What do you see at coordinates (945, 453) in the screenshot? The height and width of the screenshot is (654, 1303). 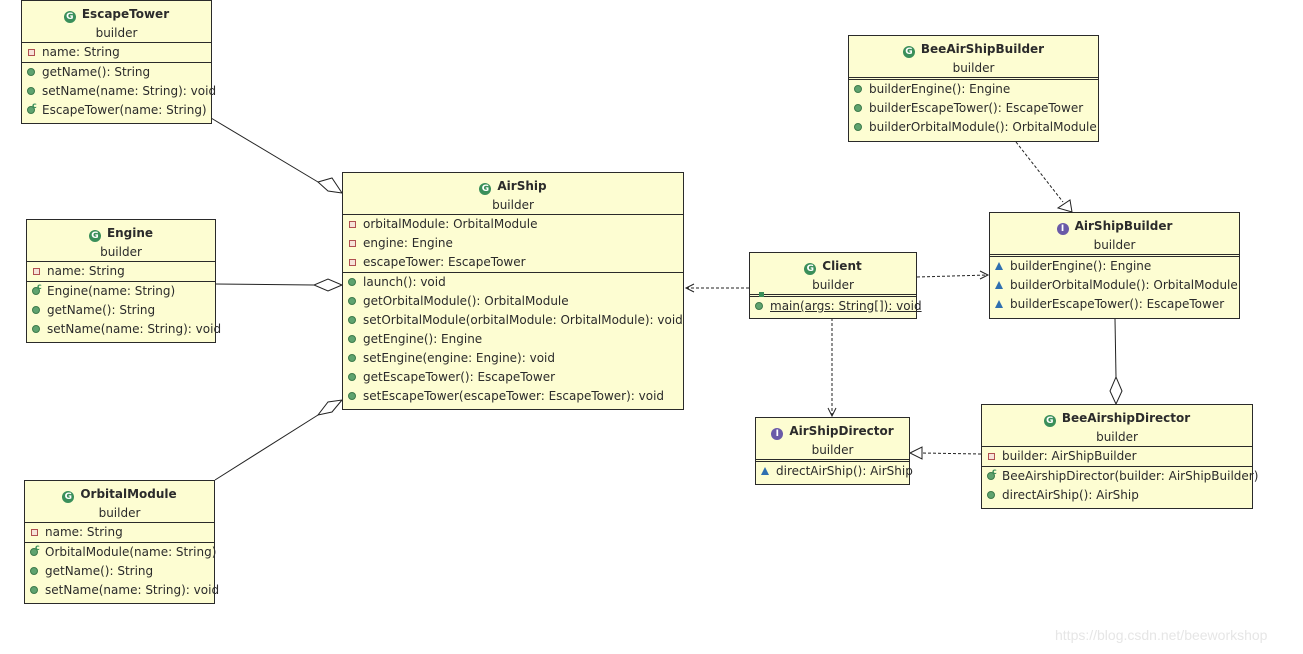 I see `realization-beeairshipdirector-airshipdirector` at bounding box center [945, 453].